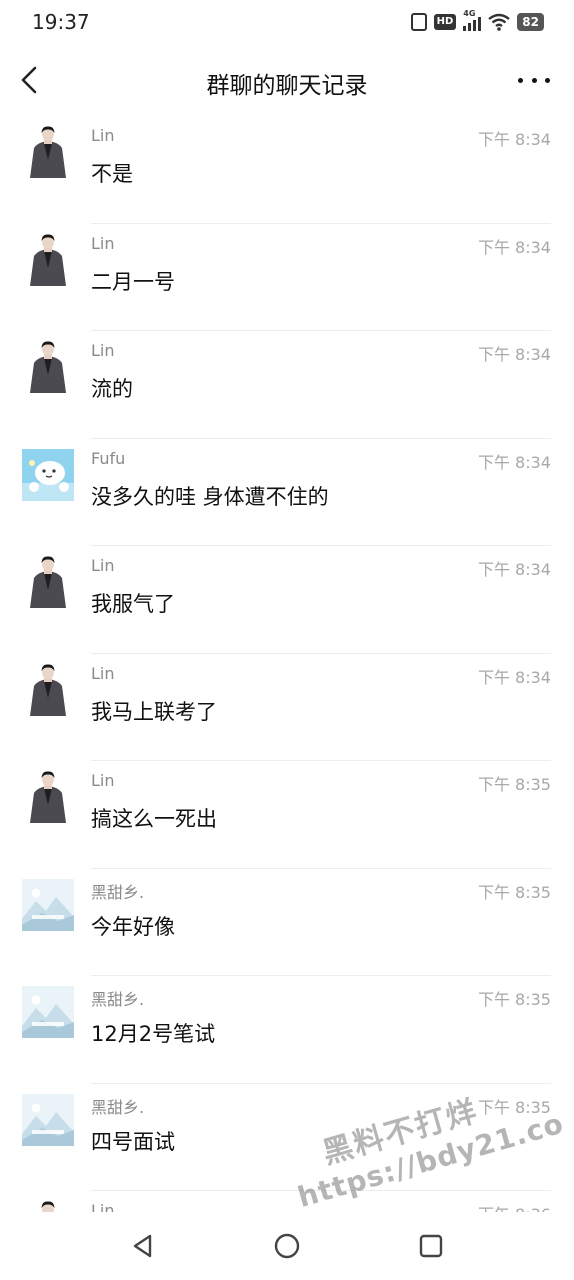 The width and height of the screenshot is (574, 1280). I want to click on cellular-signal-icon: 4G, so click(472, 20).